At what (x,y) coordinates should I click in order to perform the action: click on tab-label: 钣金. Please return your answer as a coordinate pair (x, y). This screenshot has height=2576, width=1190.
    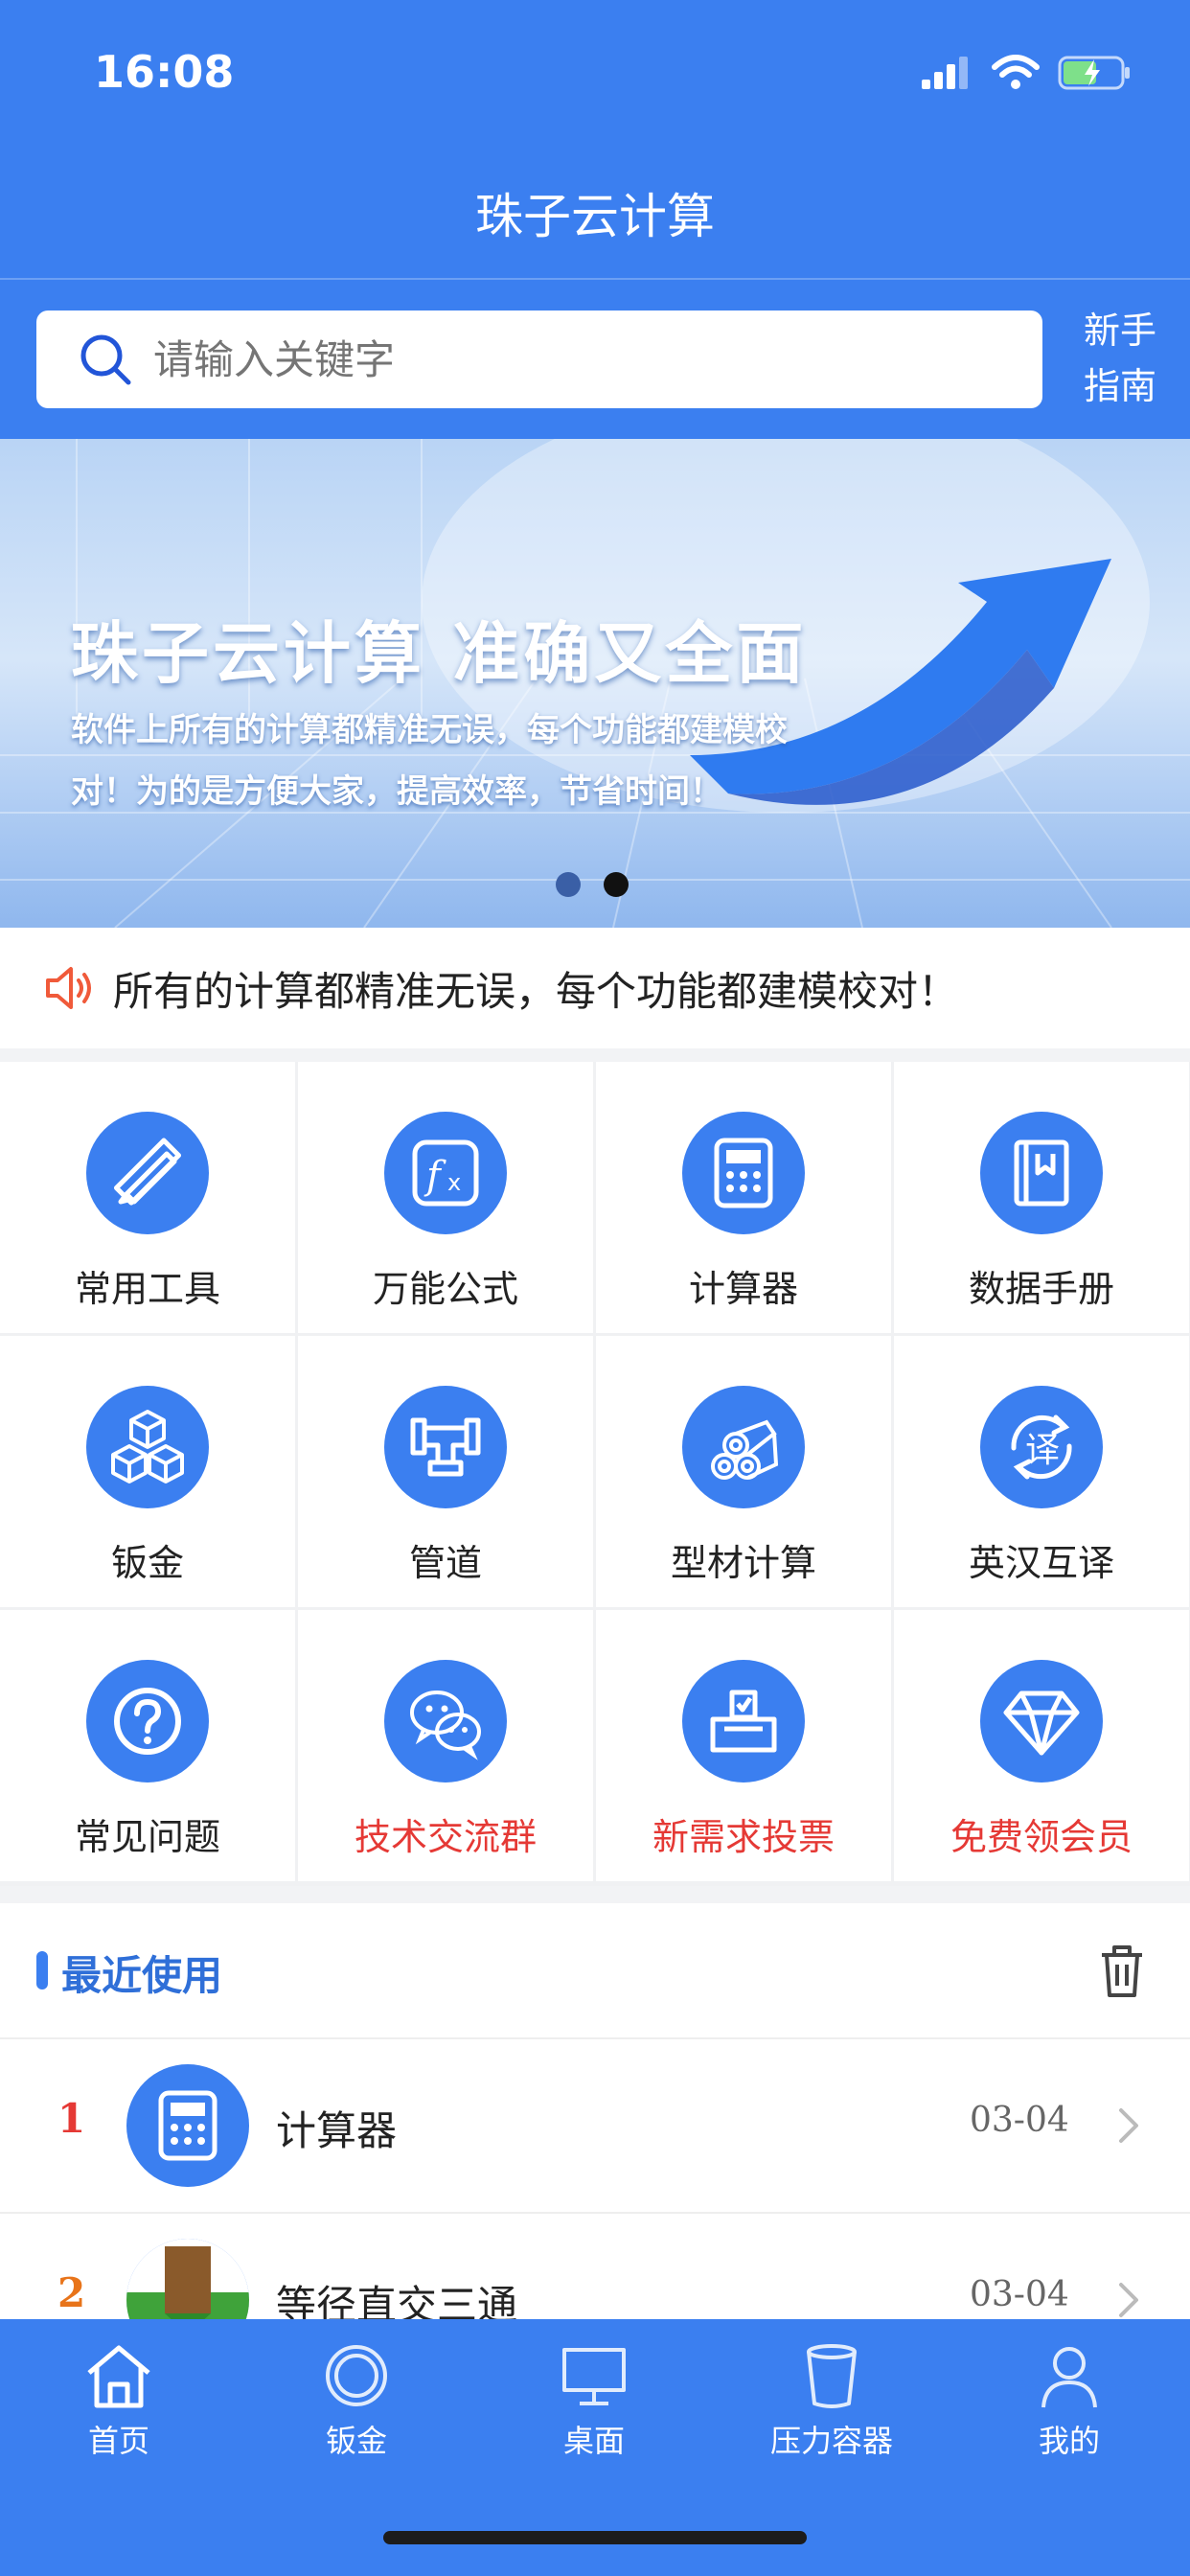
    Looking at the image, I should click on (356, 2441).